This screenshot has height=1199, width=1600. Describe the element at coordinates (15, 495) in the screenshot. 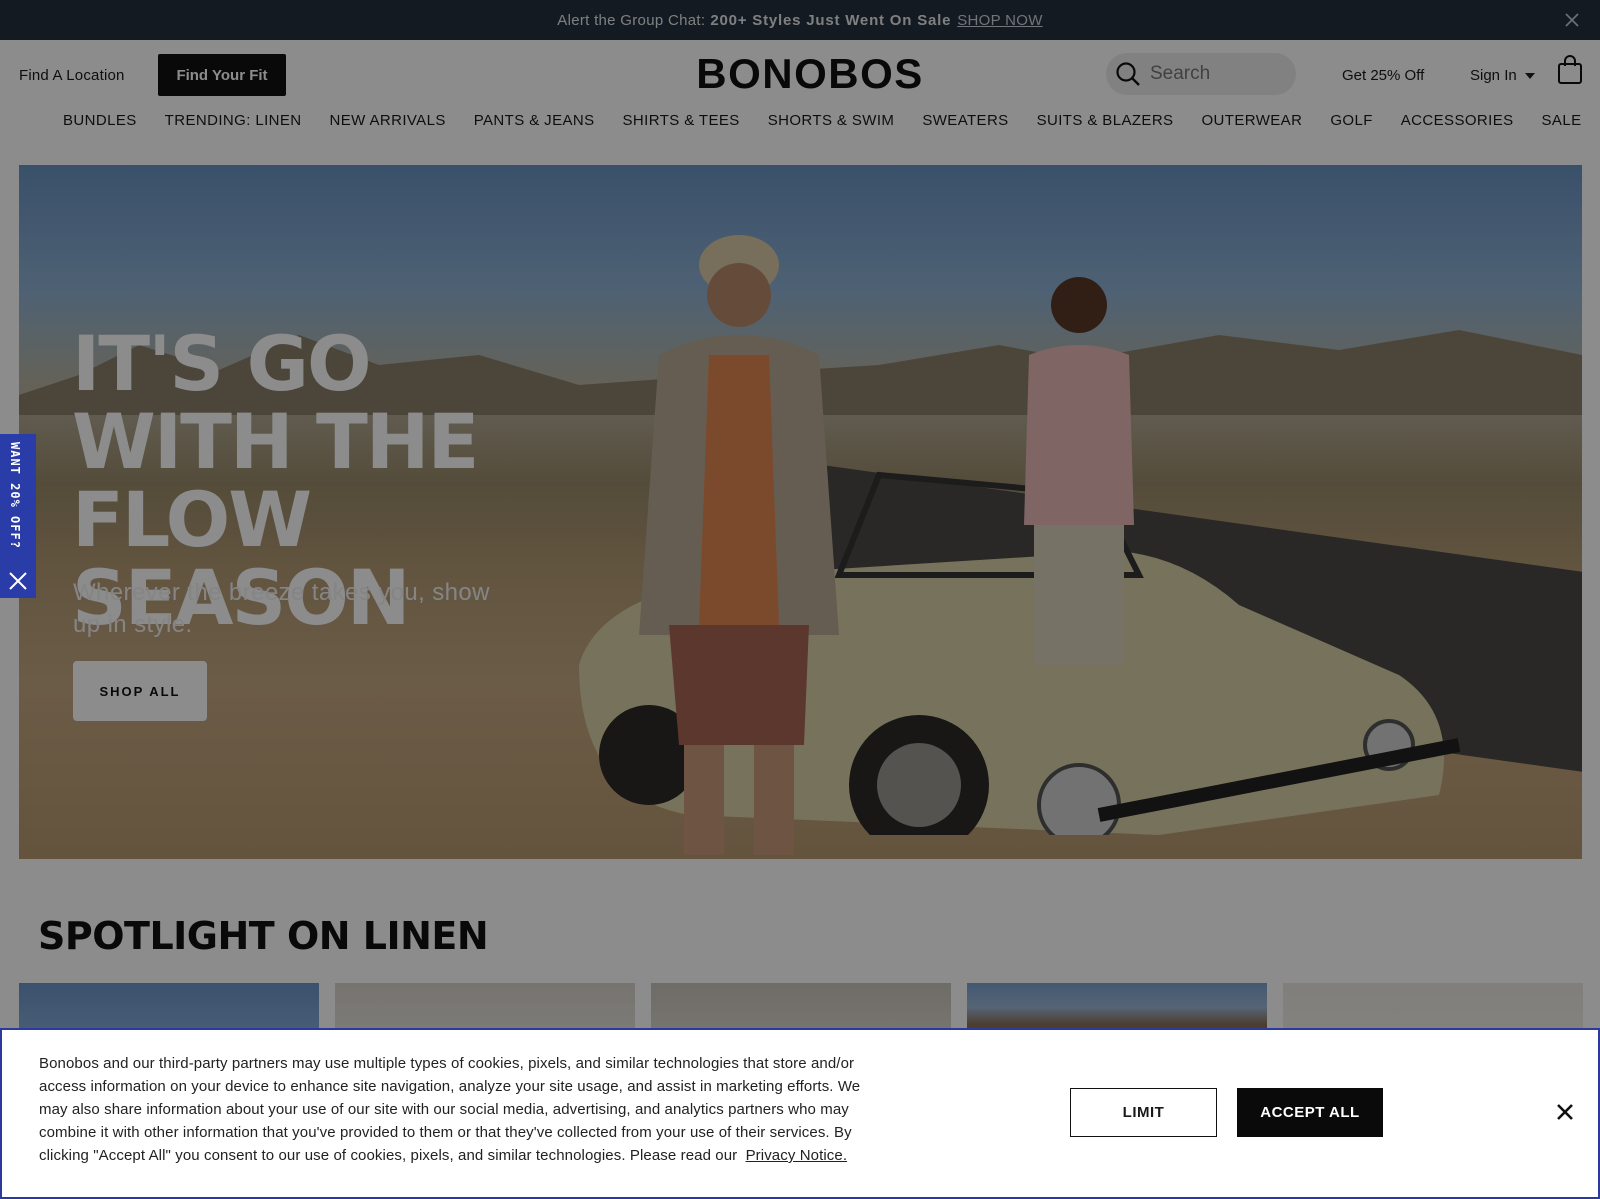

I see `side-tab-label: WANT 20% OFF?` at that location.